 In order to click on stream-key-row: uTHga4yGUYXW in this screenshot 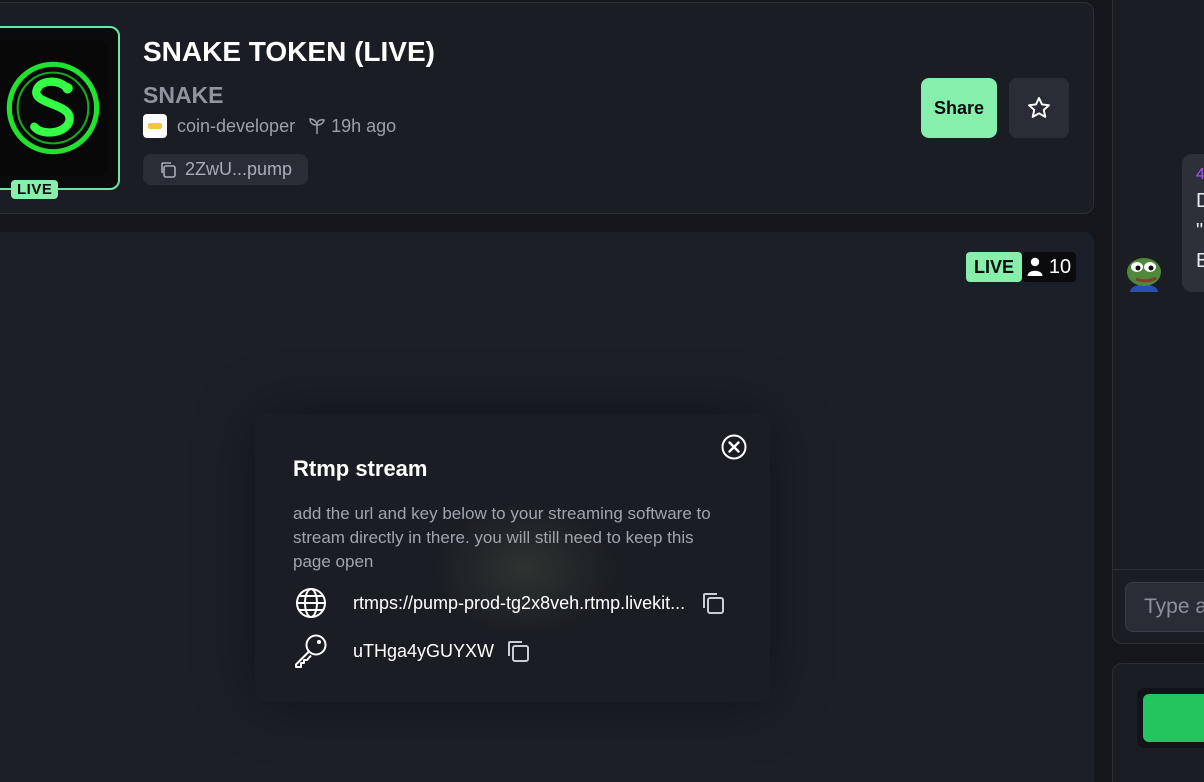, I will do `click(412, 651)`.